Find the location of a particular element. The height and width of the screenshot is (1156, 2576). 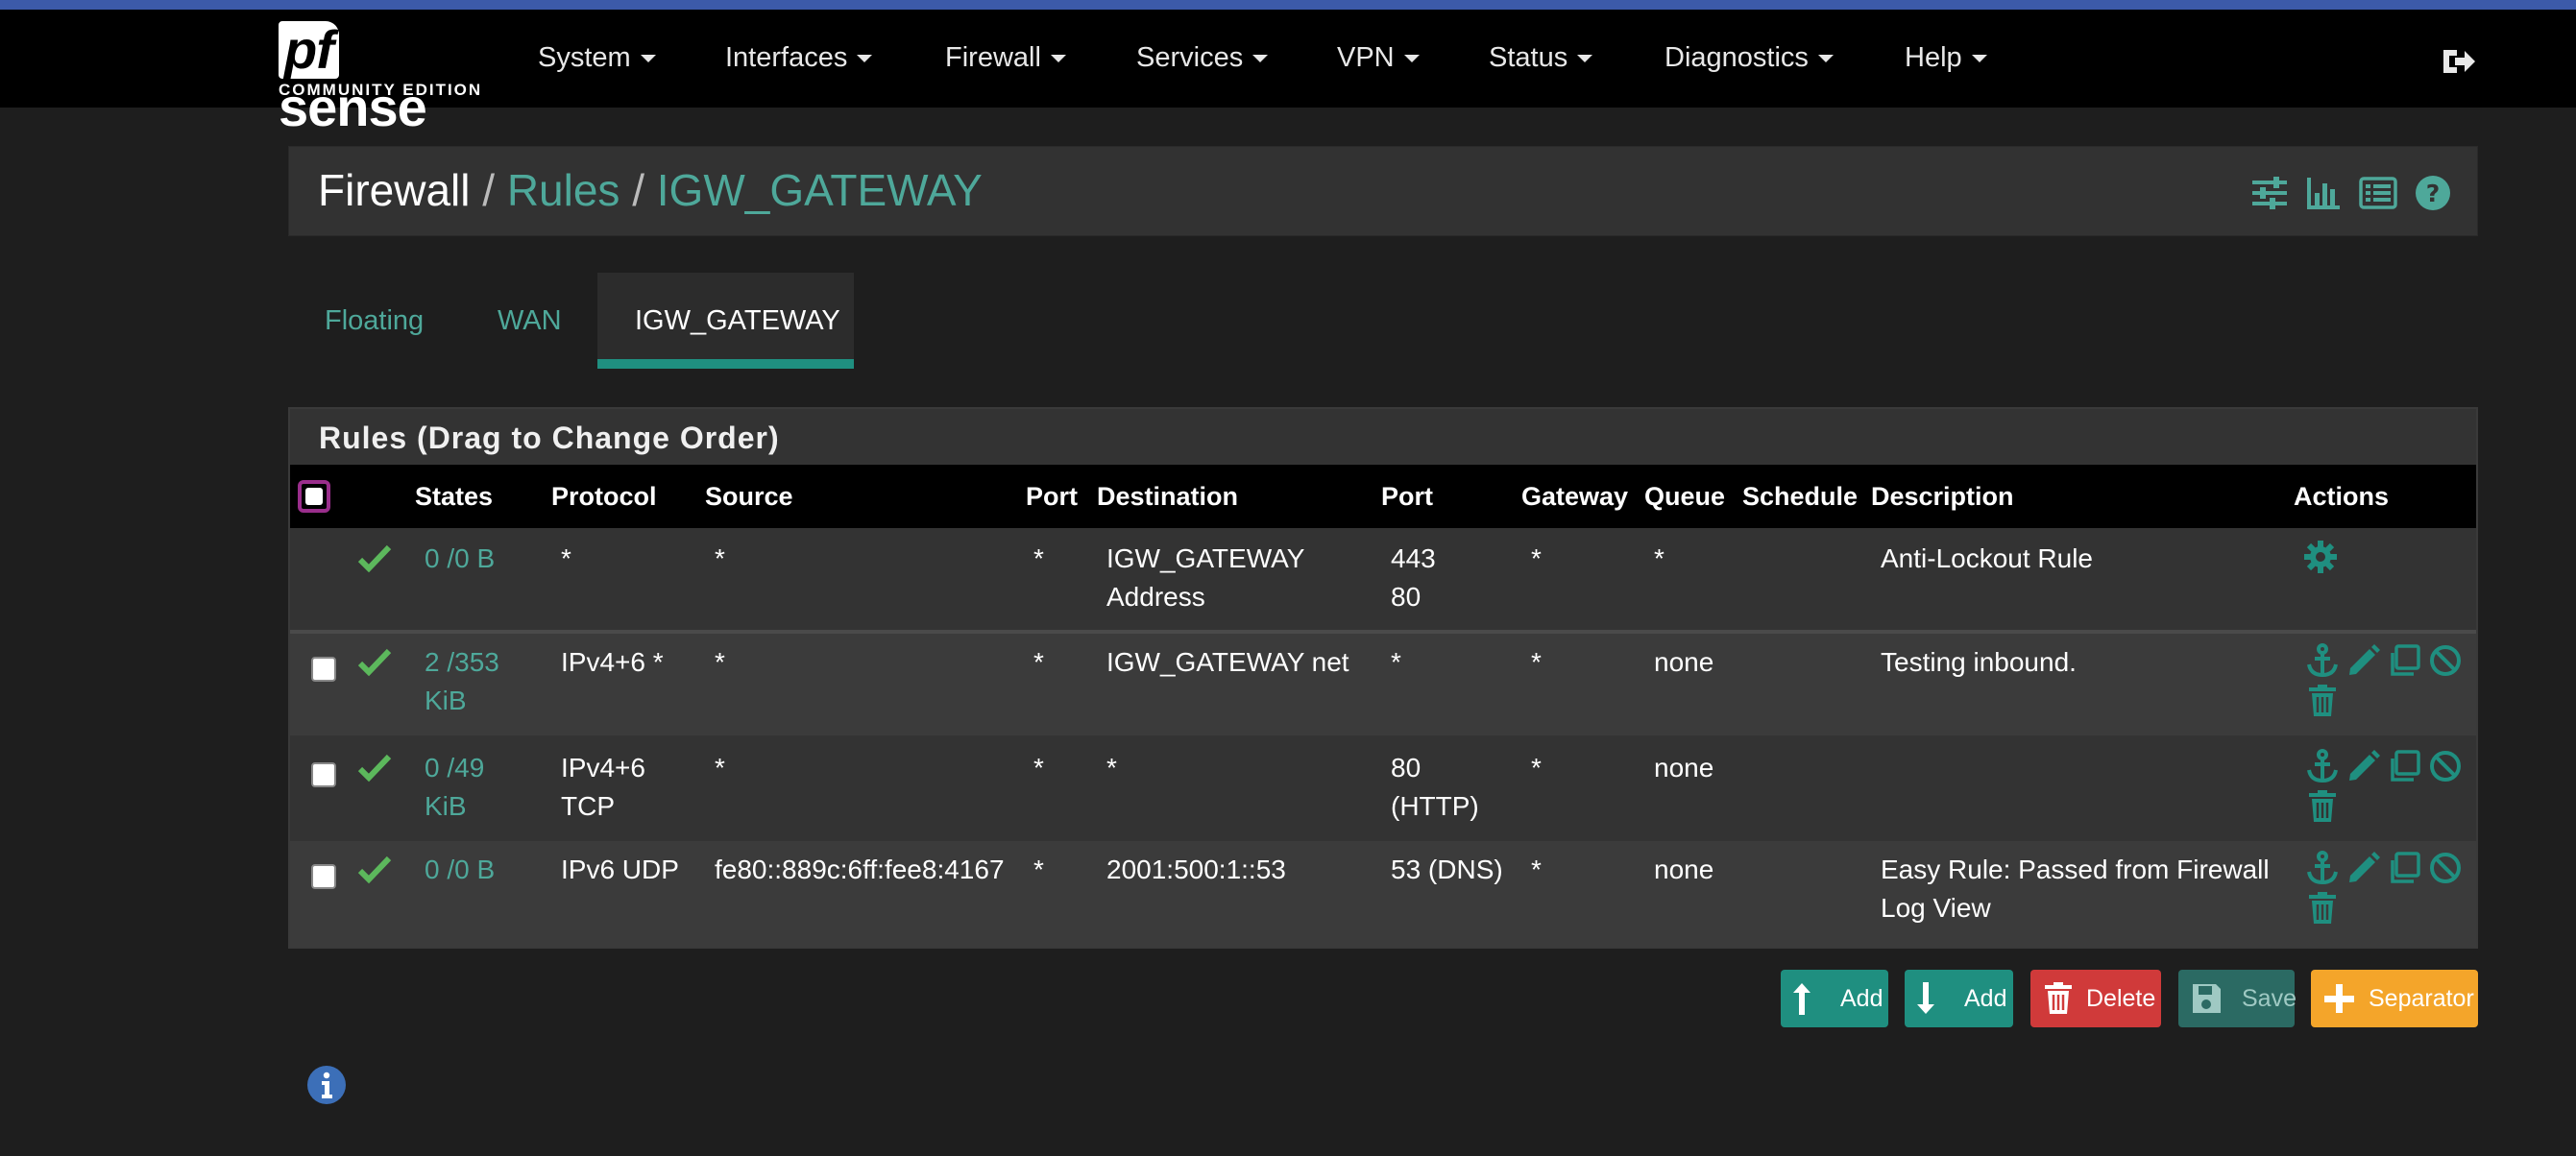

nav-services: Services is located at coordinates (1203, 58).